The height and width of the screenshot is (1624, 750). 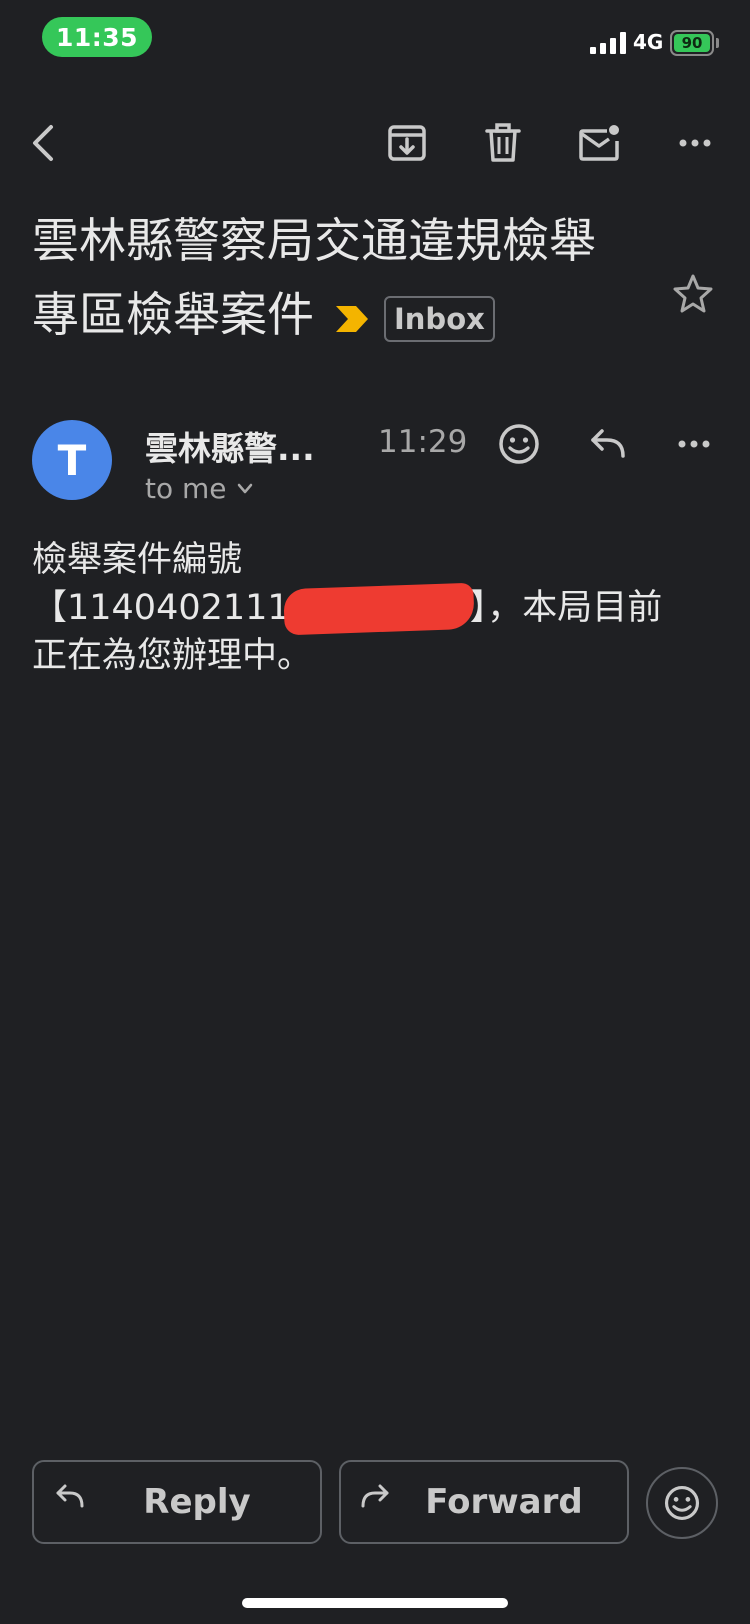 I want to click on inbox-label: Inbox, so click(x=439, y=318).